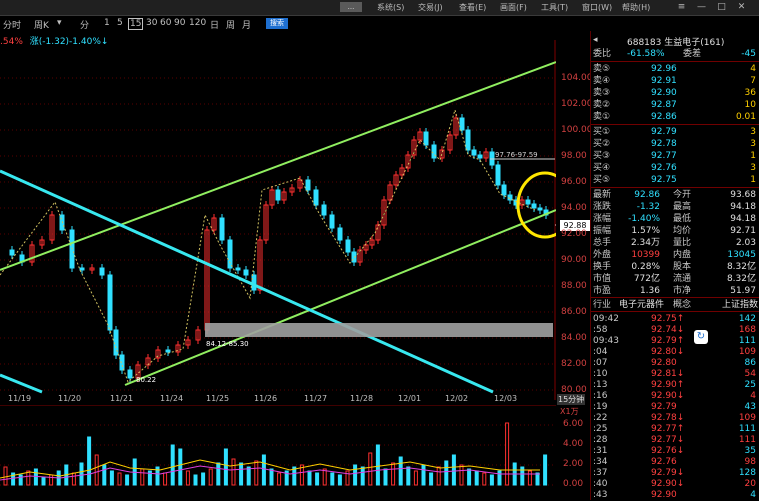 The image size is (759, 501). What do you see at coordinates (574, 312) in the screenshot?
I see `price-tick-label: 86.00` at bounding box center [574, 312].